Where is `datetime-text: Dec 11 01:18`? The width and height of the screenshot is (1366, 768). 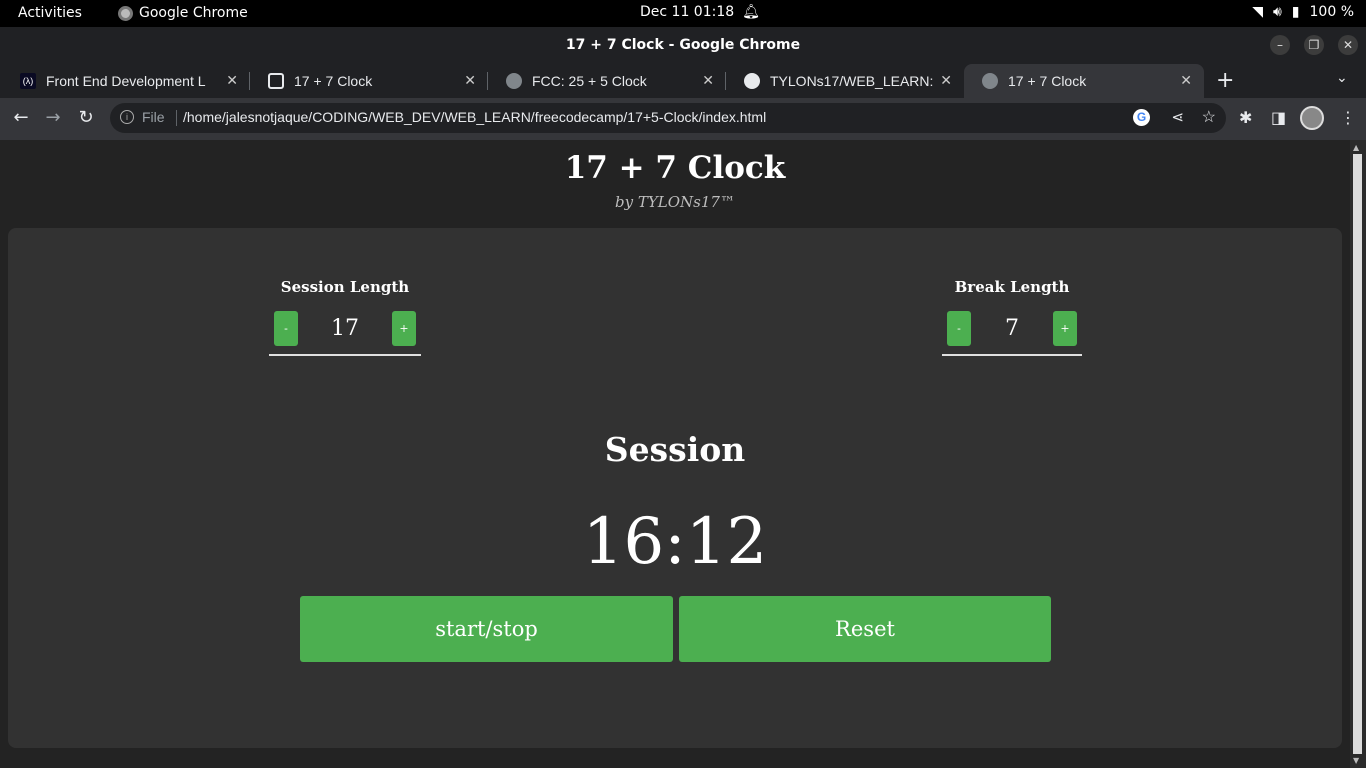 datetime-text: Dec 11 01:18 is located at coordinates (687, 12).